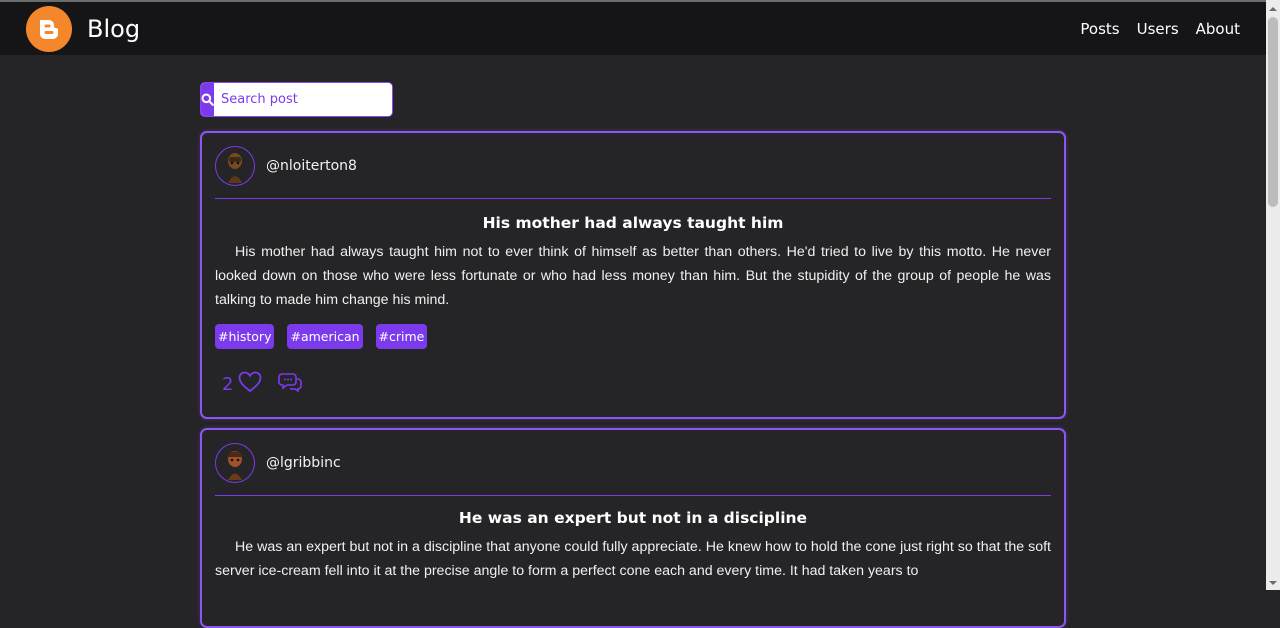 This screenshot has width=1280, height=628. Describe the element at coordinates (1218, 29) in the screenshot. I see `nav-link-about: About` at that location.